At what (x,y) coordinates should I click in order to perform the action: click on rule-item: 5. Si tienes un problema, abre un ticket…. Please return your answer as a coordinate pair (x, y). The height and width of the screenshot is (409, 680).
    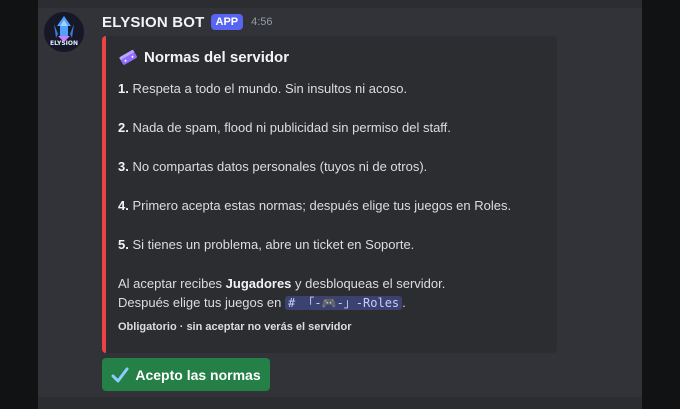
    Looking at the image, I should click on (266, 244).